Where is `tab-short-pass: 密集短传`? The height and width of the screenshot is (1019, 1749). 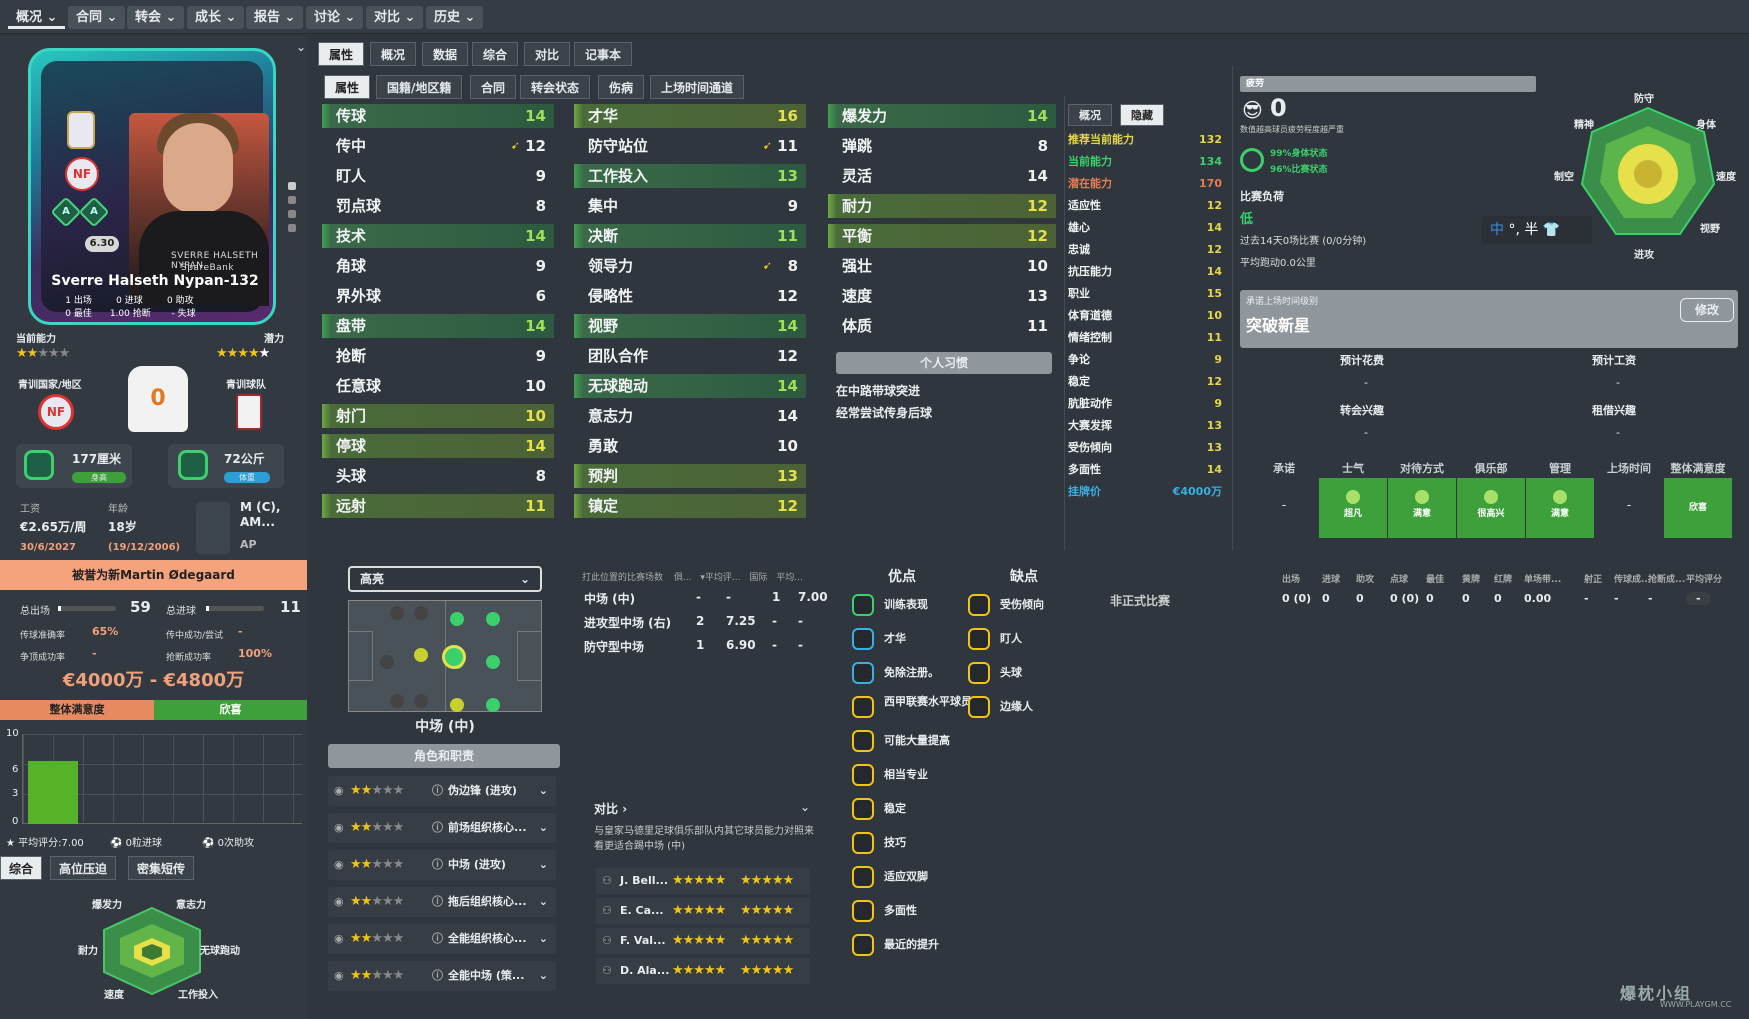
tab-short-pass: 密集短传 is located at coordinates (161, 868).